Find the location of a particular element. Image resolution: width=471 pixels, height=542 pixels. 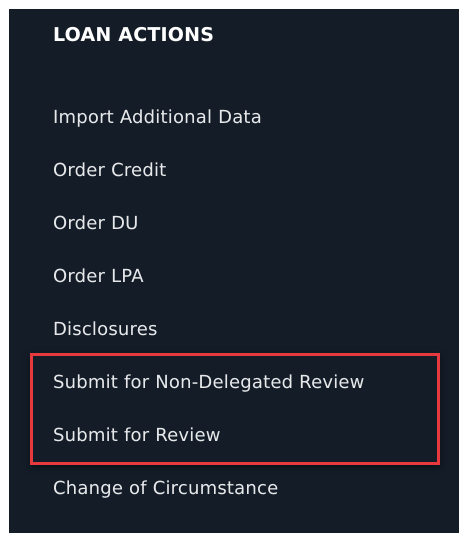

action-link: Submit for Review is located at coordinates (245, 435).